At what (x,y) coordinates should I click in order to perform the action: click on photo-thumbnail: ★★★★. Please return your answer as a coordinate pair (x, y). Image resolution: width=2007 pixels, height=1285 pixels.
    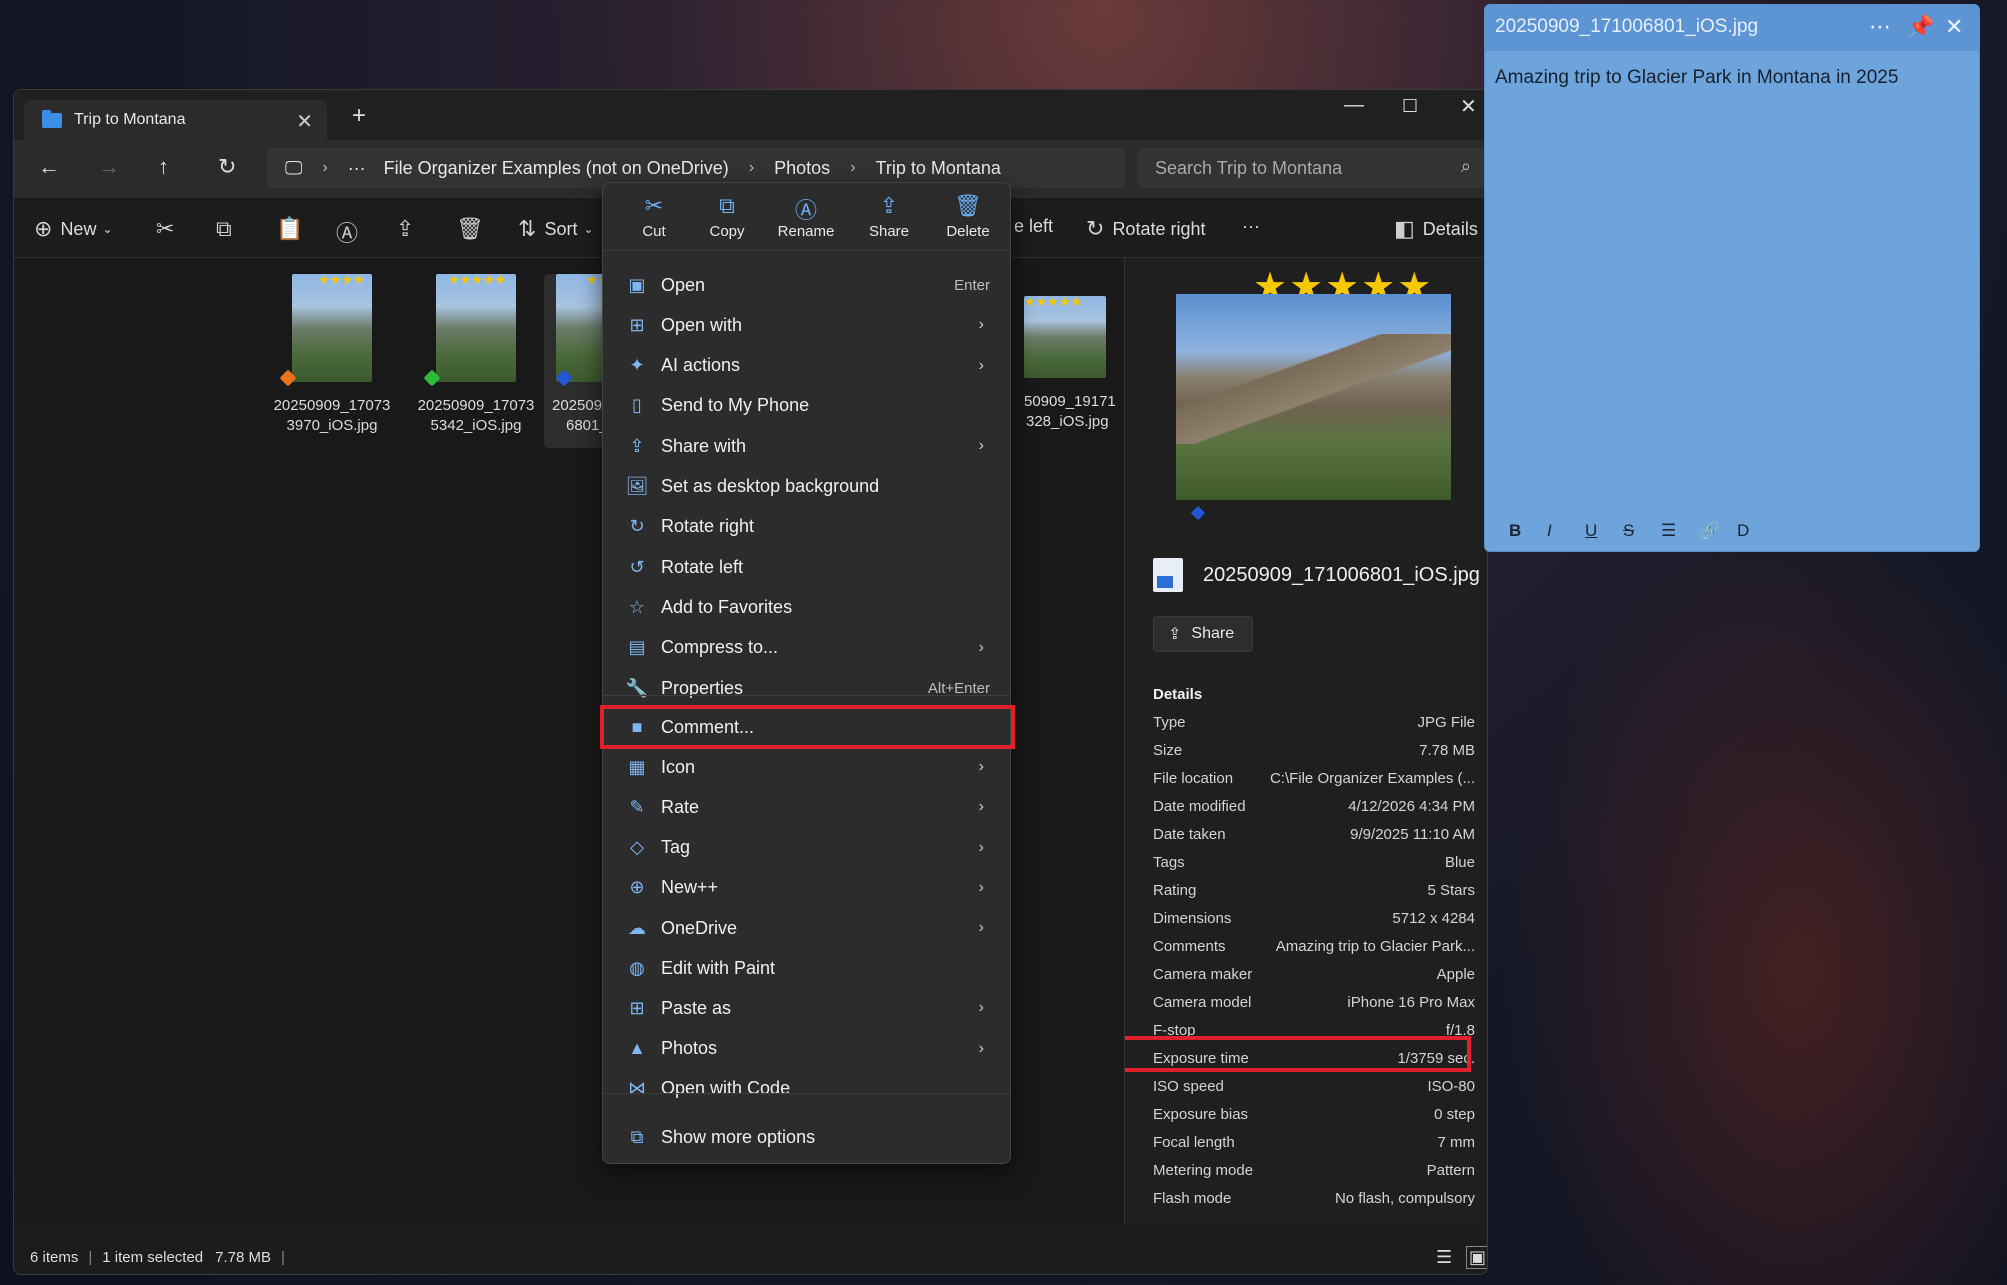
    Looking at the image, I should click on (325, 329).